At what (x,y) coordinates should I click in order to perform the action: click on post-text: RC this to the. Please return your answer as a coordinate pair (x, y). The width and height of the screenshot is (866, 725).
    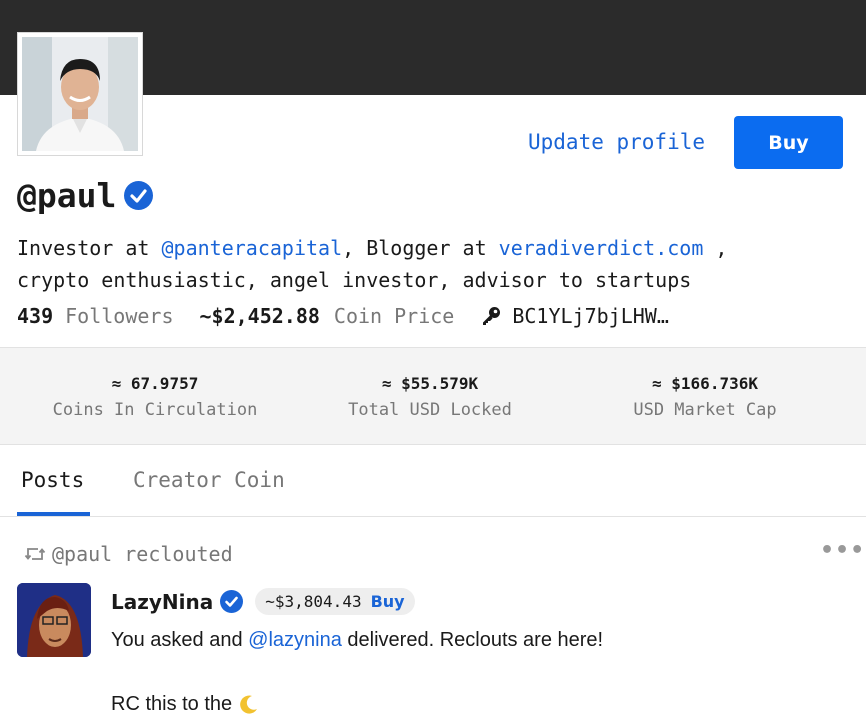
    Looking at the image, I should click on (172, 704).